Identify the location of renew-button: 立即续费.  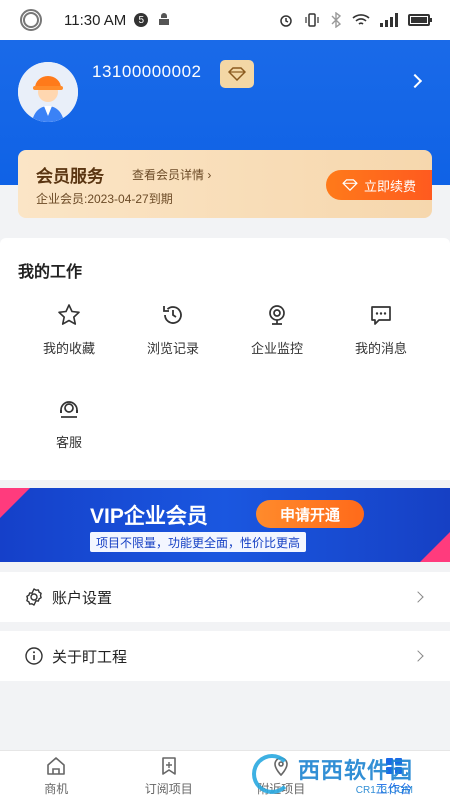
(379, 185).